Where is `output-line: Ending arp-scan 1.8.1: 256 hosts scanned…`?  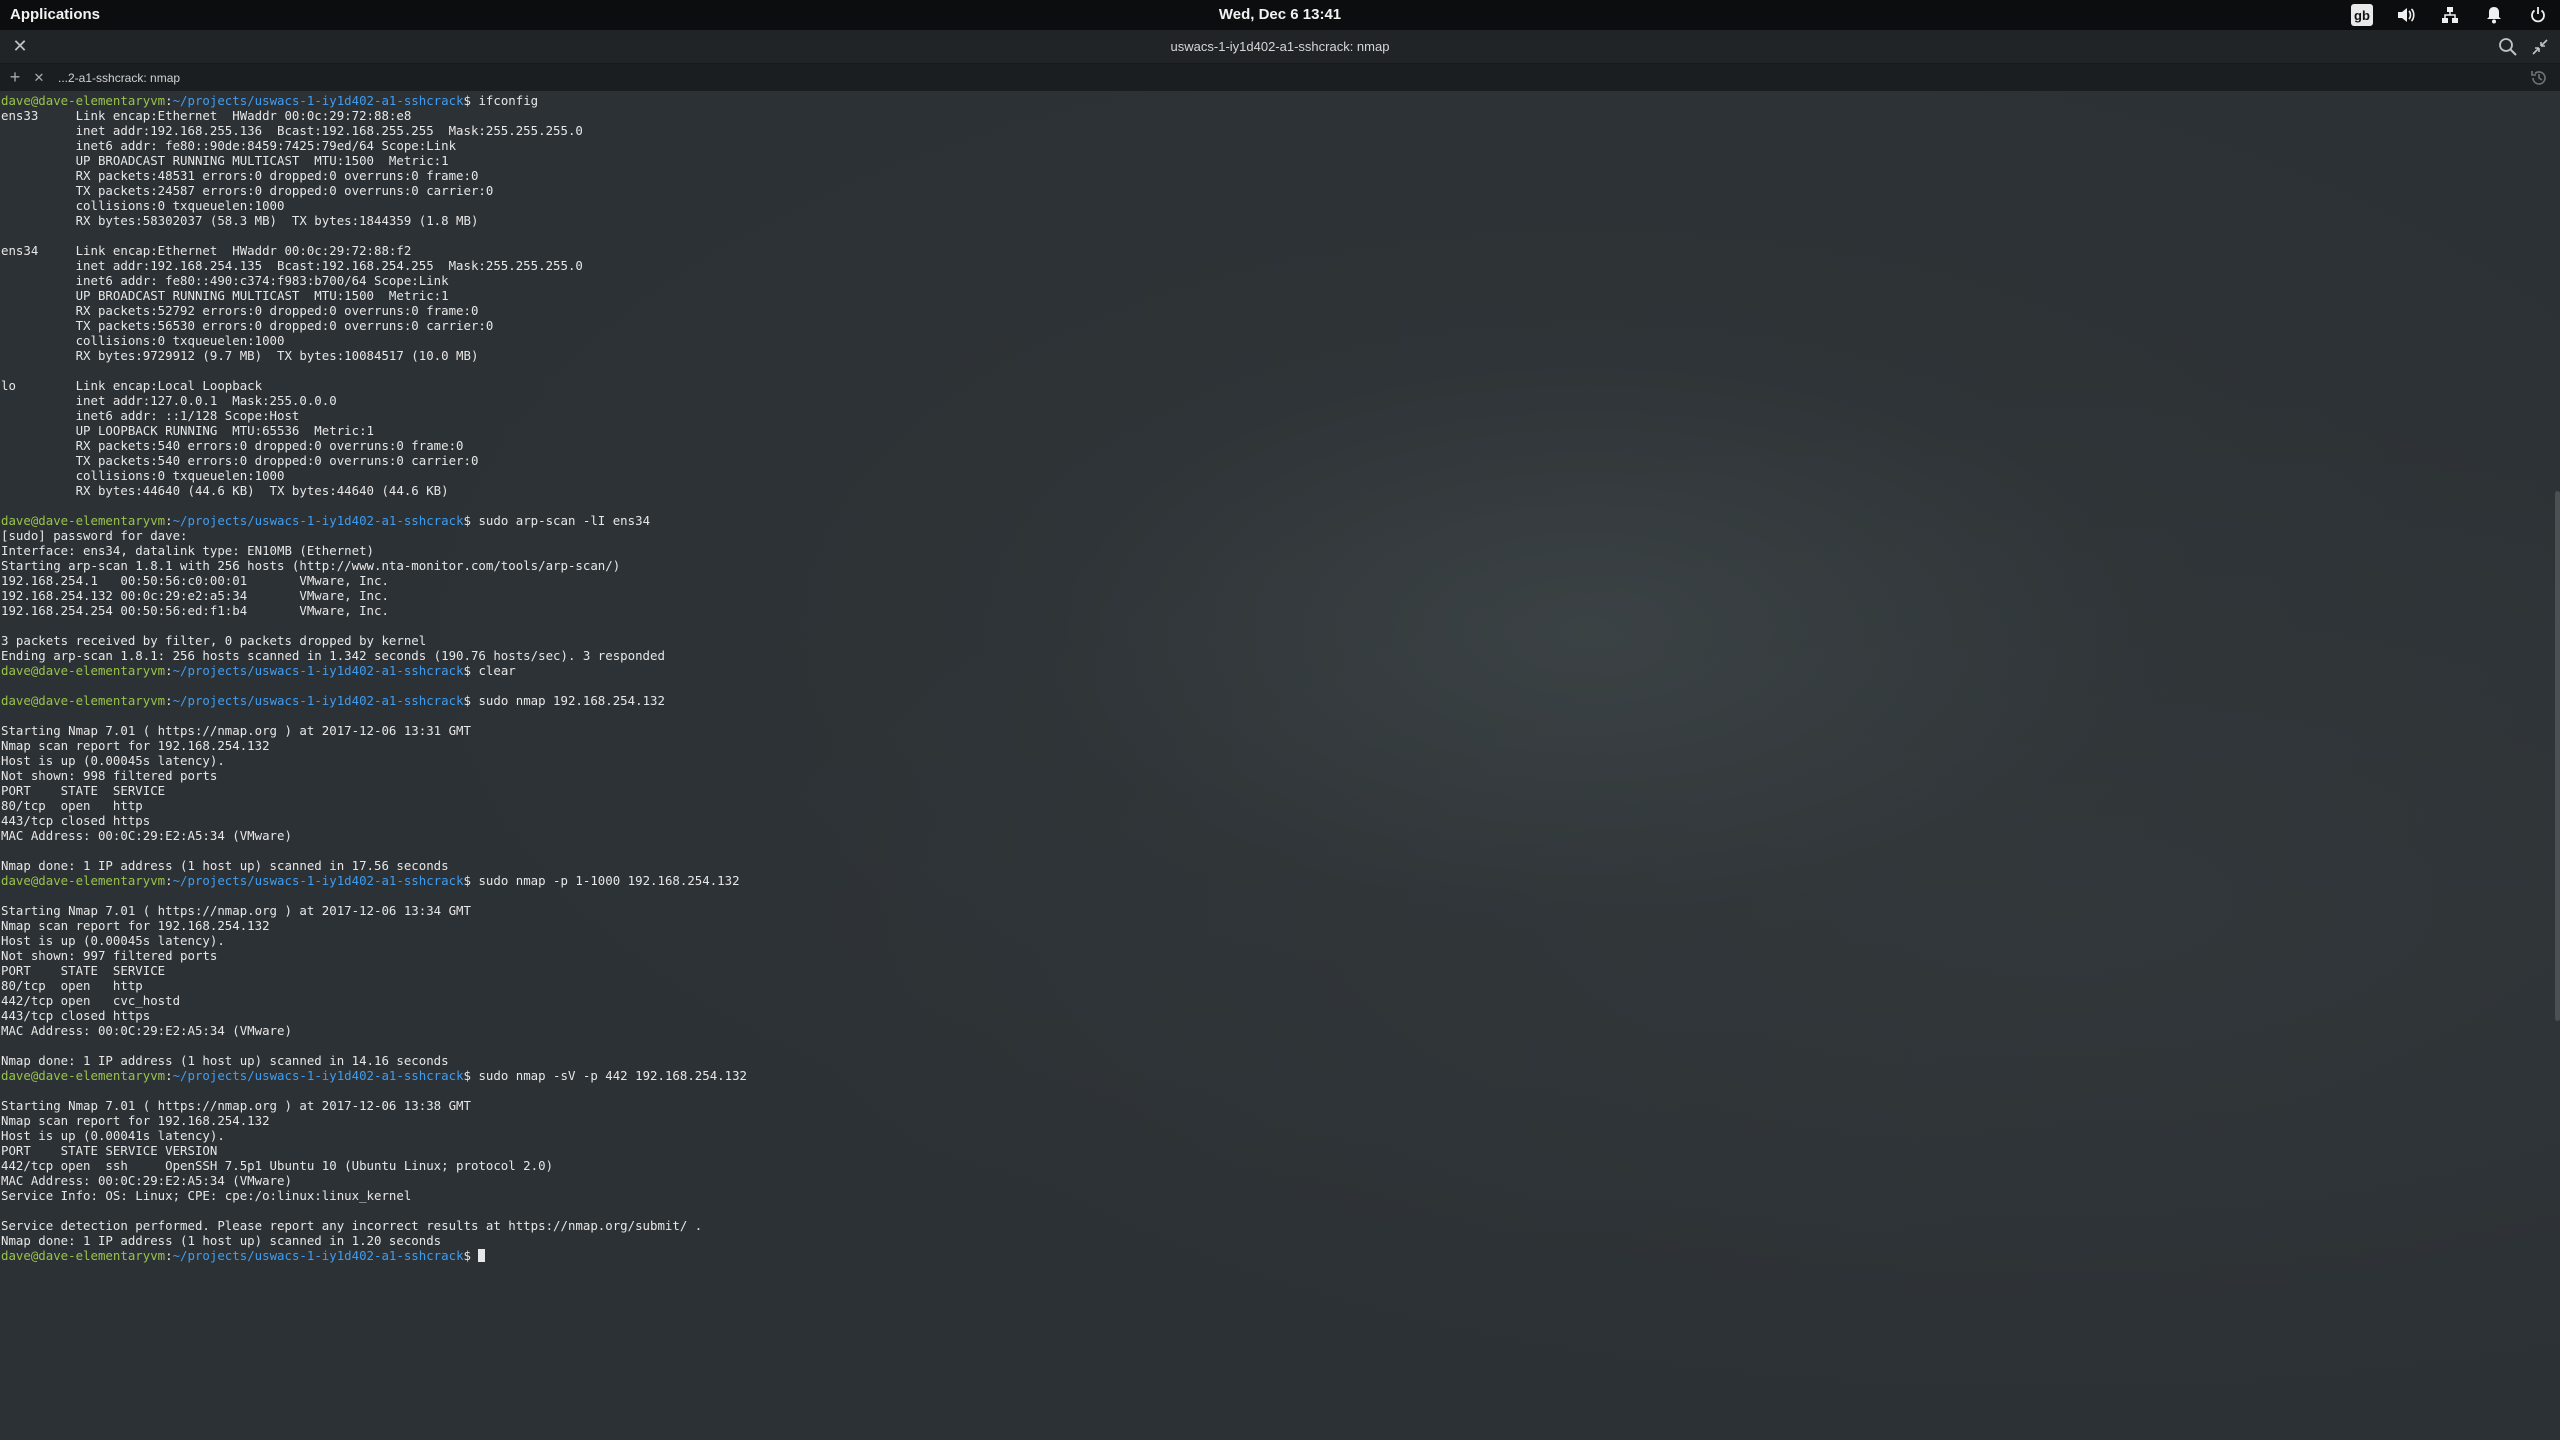
output-line: Ending arp-scan 1.8.1: 256 hosts scanned… is located at coordinates (333, 655).